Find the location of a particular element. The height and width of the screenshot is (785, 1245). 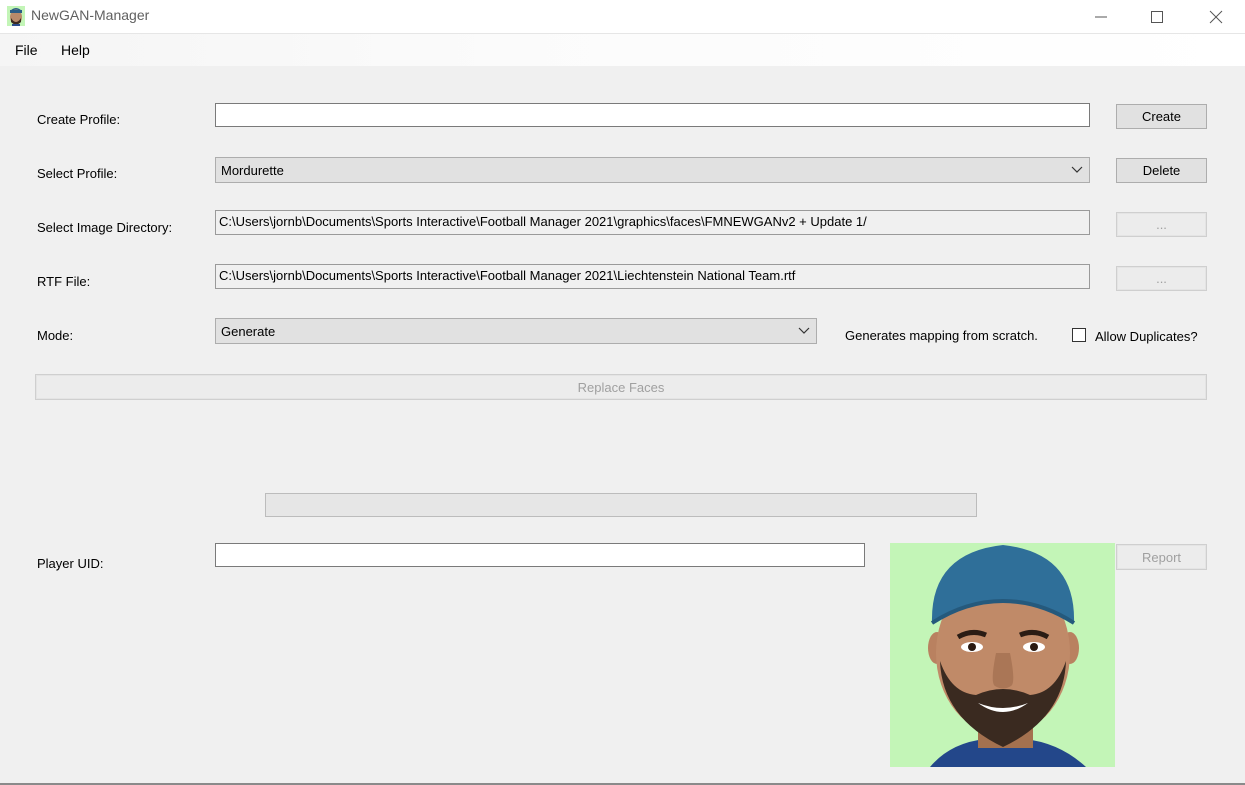

player-face-image is located at coordinates (1002, 655).